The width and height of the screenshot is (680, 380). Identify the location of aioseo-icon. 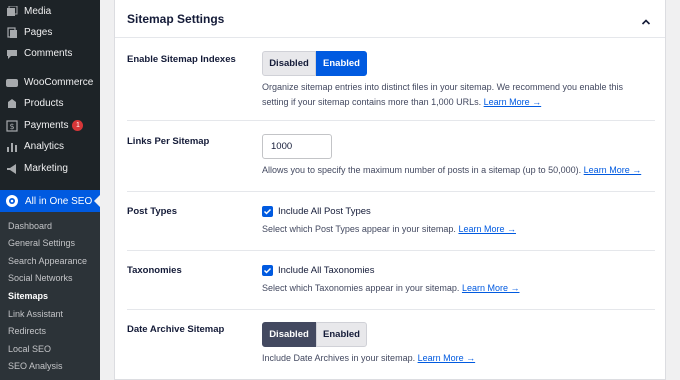
(12, 201).